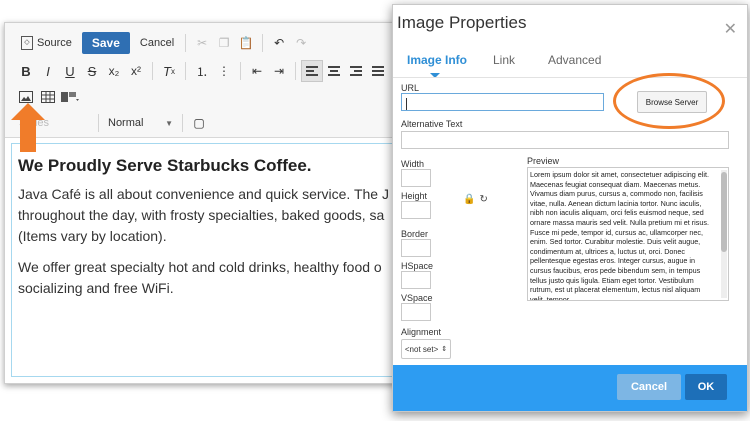  Describe the element at coordinates (334, 71) in the screenshot. I see `align-center-icon` at that location.